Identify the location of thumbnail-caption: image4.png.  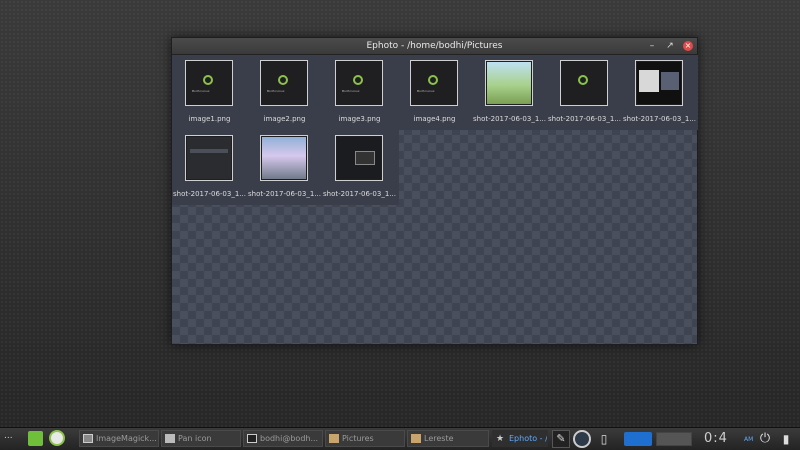
(434, 119).